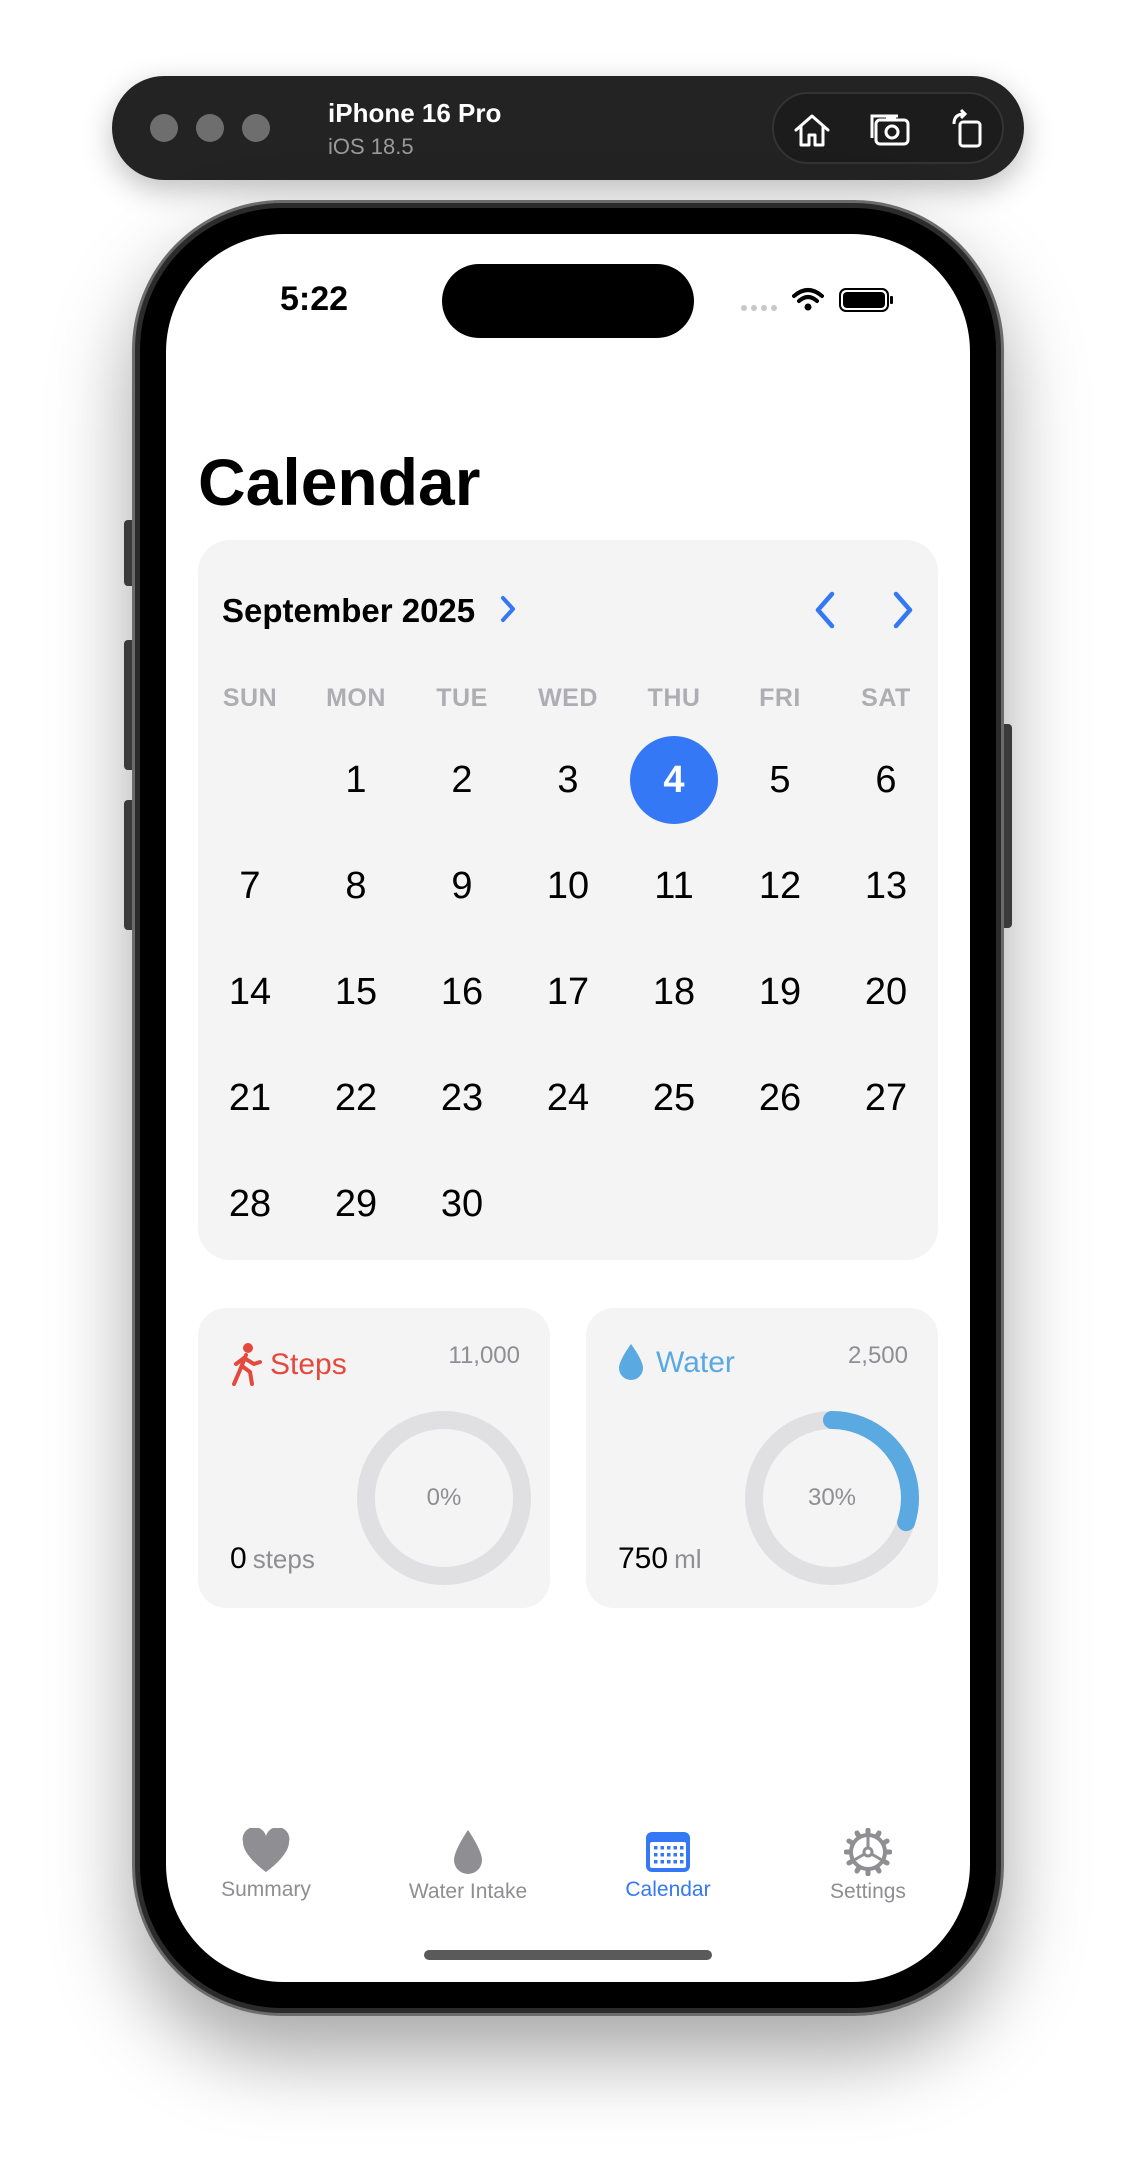  What do you see at coordinates (462, 1204) in the screenshot?
I see `calendar-day: 30` at bounding box center [462, 1204].